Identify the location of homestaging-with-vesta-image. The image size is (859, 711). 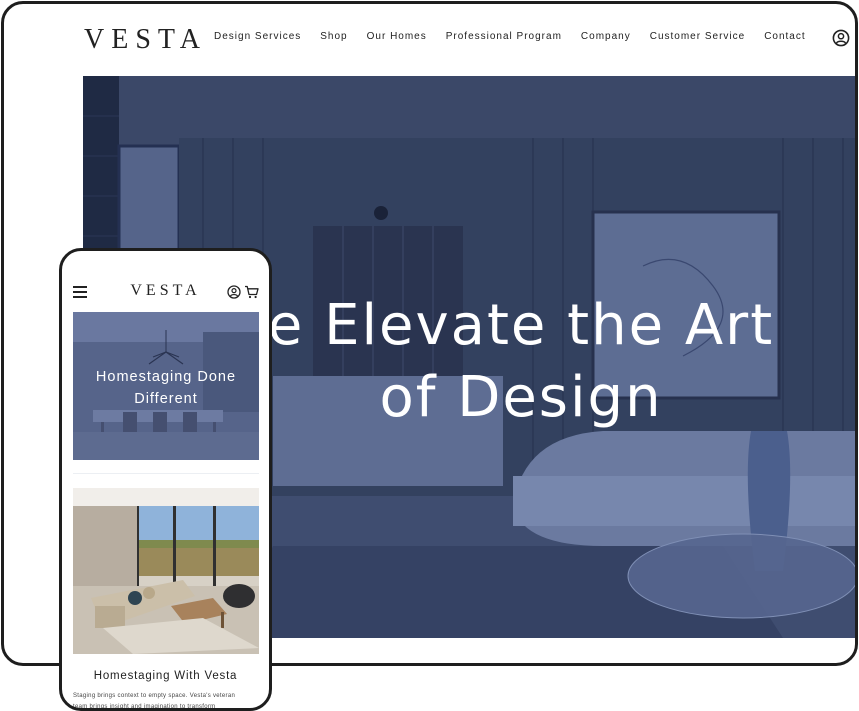
(166, 571).